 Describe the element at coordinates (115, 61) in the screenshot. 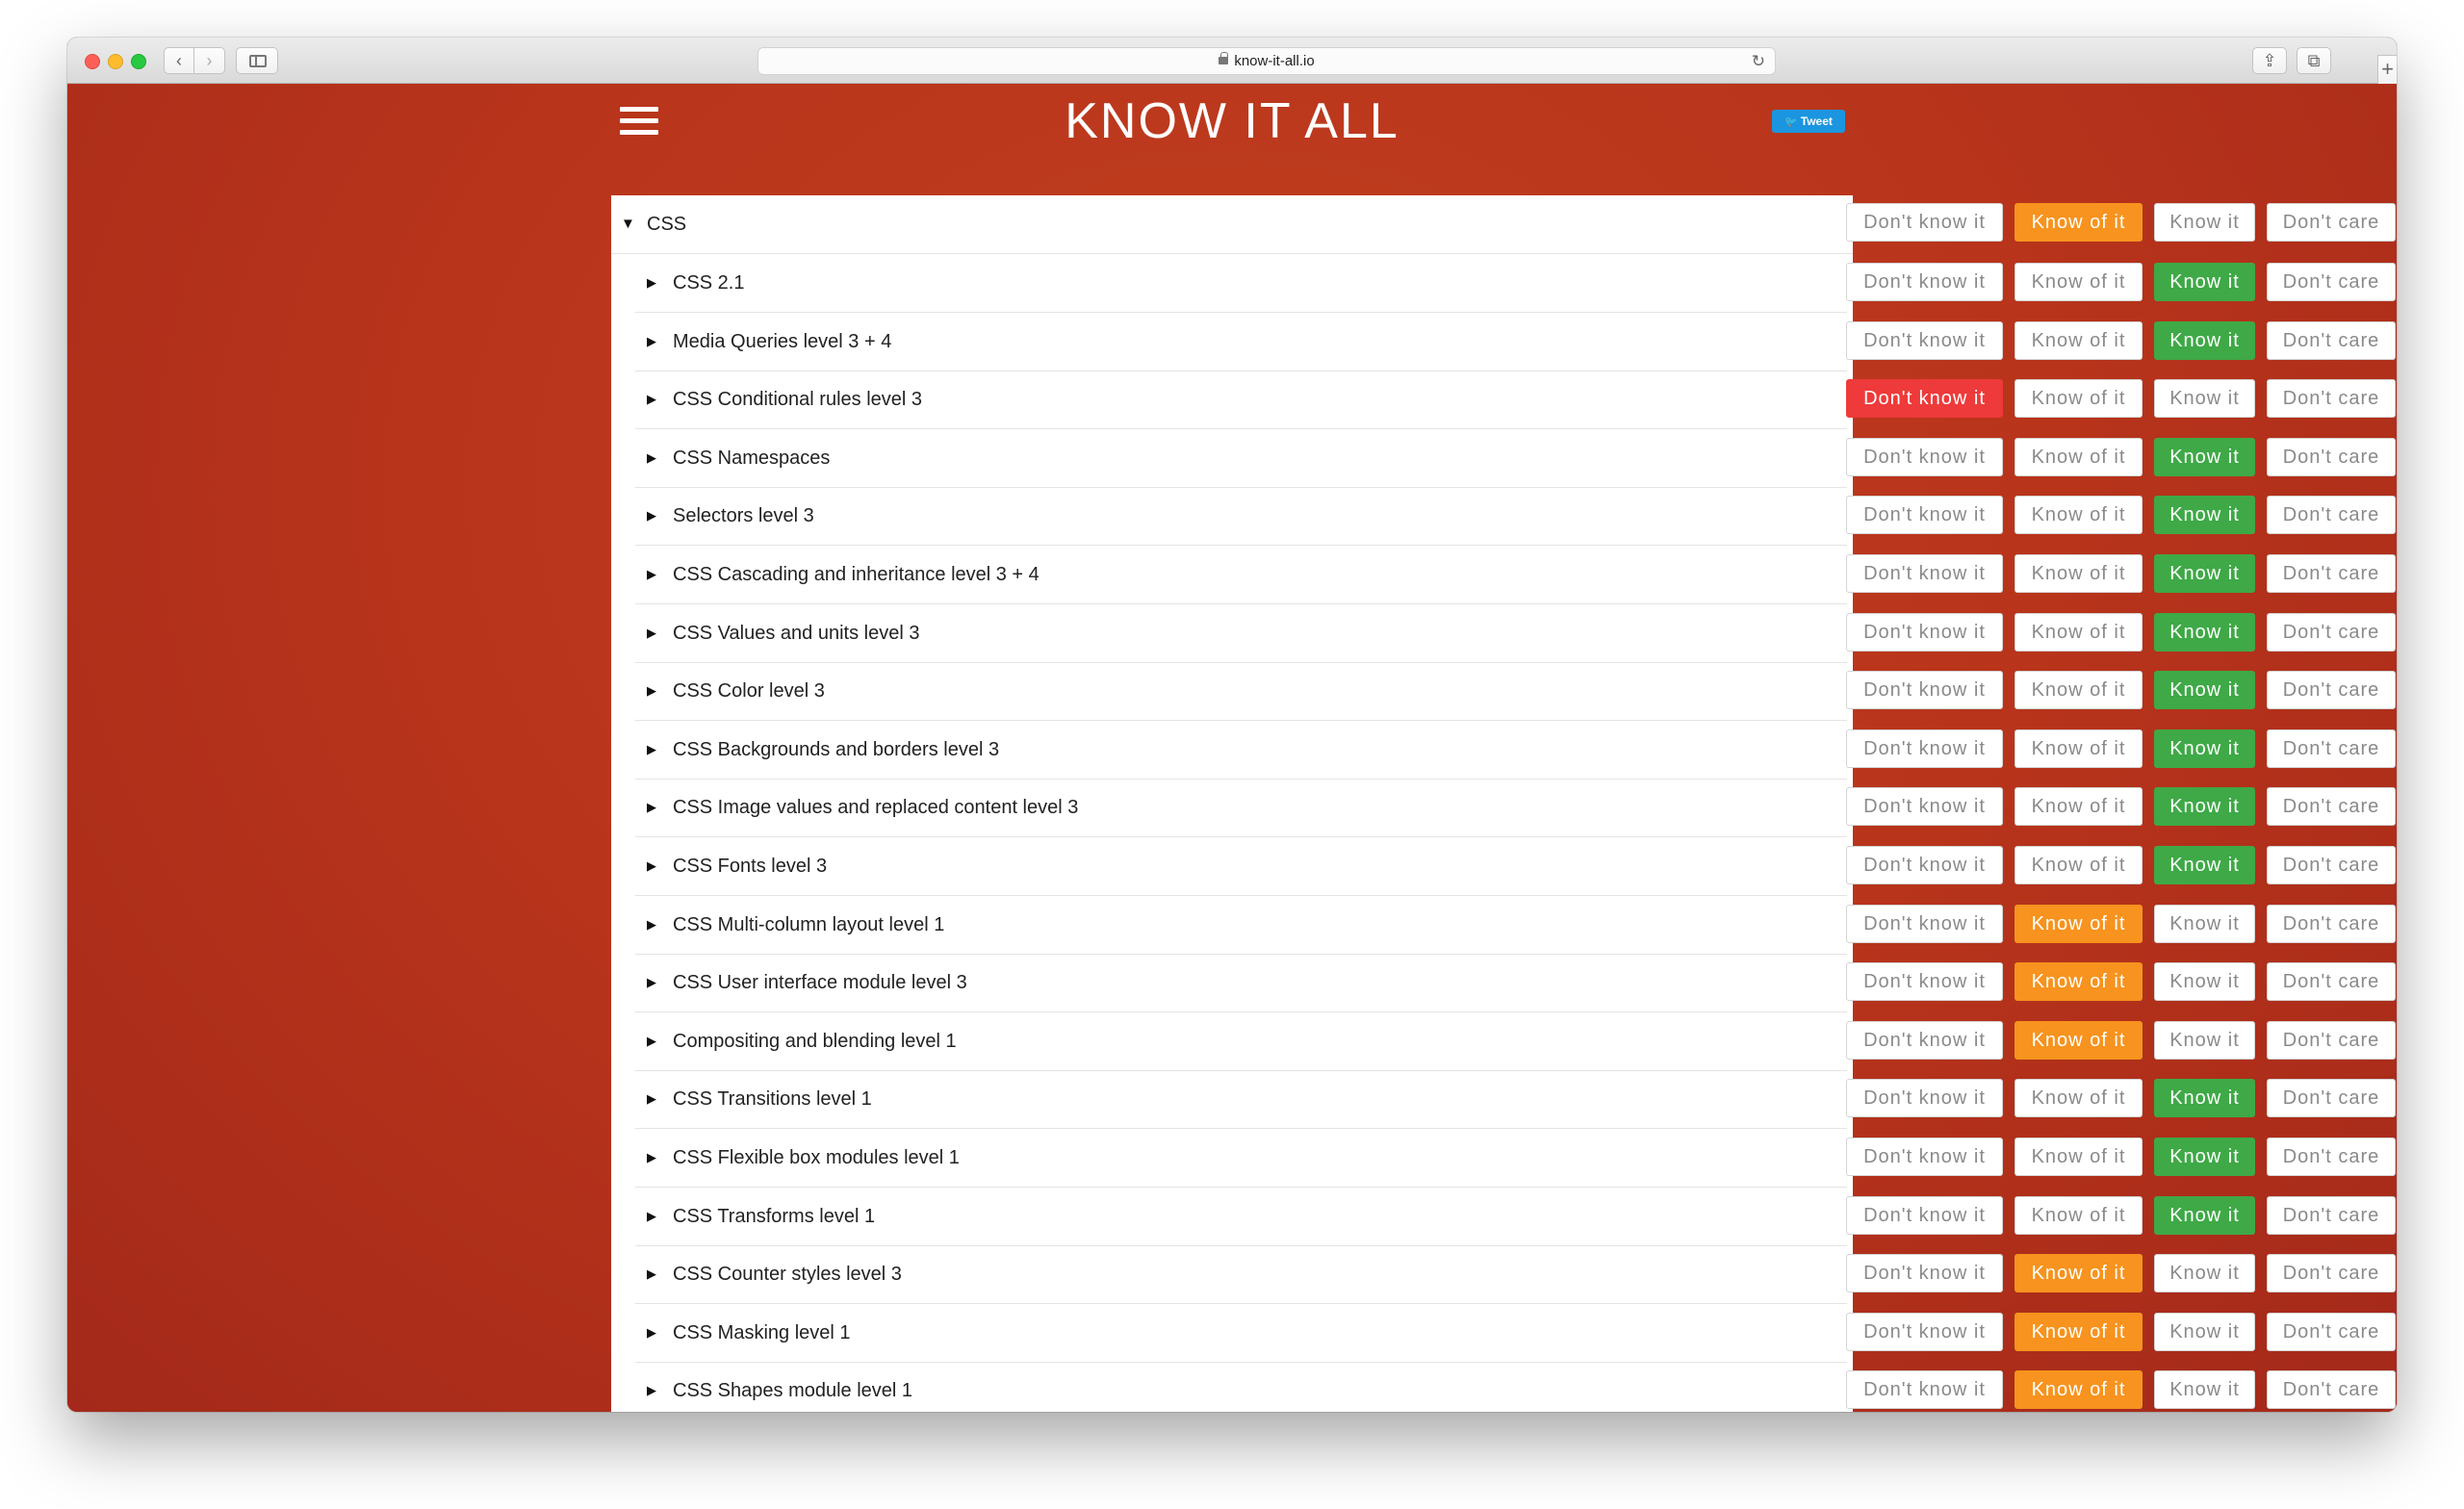

I see `minimize-window-button` at that location.